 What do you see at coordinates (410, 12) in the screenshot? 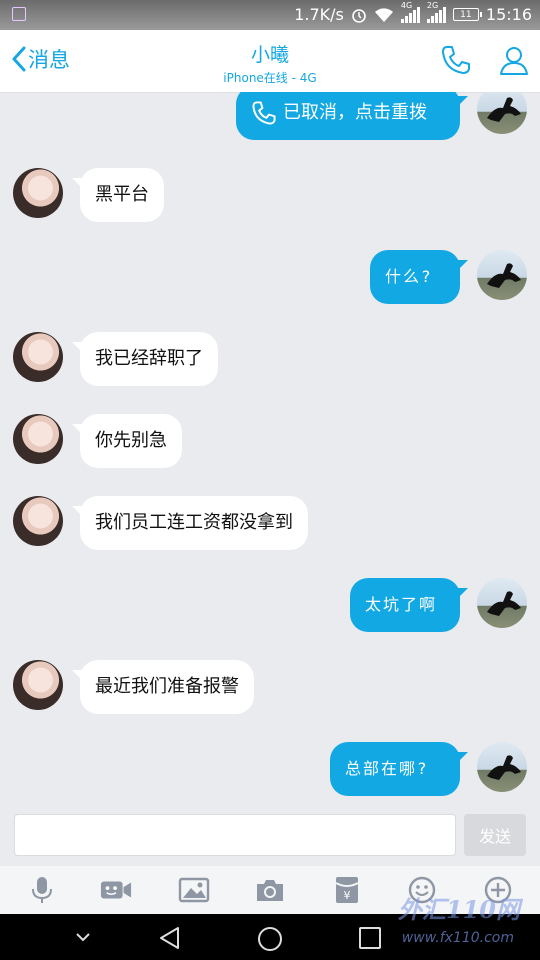
I see `signal-icon-4g: 4G` at bounding box center [410, 12].